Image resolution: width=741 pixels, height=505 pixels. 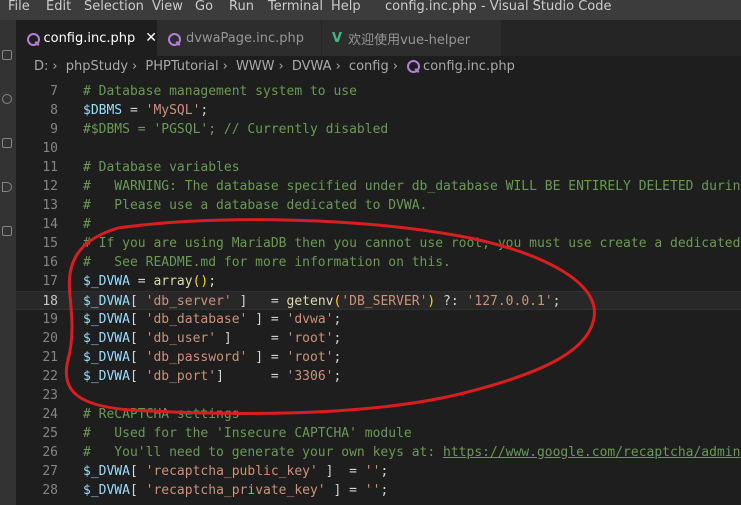 I want to click on search-icon, so click(x=7, y=99).